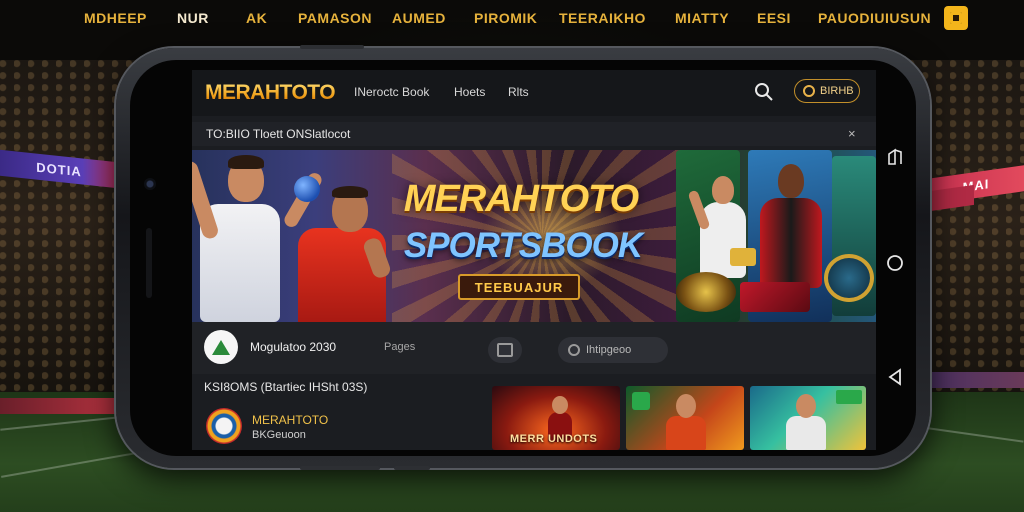 The height and width of the screenshot is (512, 1024). I want to click on pitch-strip-left, so click(59, 406).